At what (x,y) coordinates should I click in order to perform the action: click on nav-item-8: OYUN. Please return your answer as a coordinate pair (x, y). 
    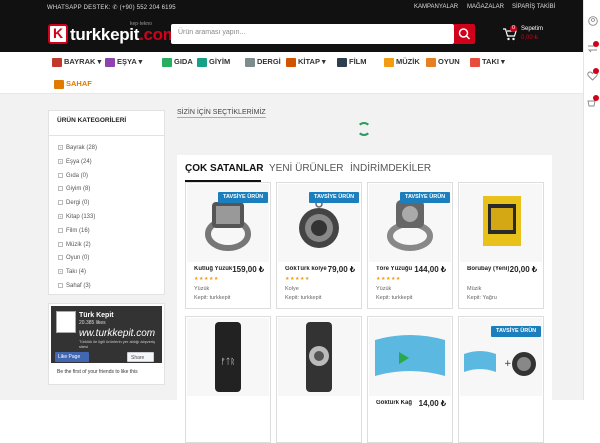
    Looking at the image, I should click on (443, 62).